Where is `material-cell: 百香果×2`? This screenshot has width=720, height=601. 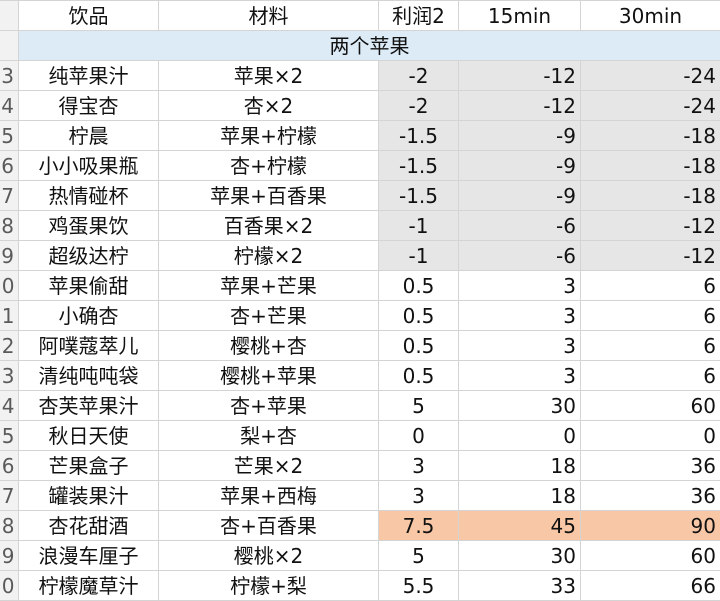 material-cell: 百香果×2 is located at coordinates (269, 226).